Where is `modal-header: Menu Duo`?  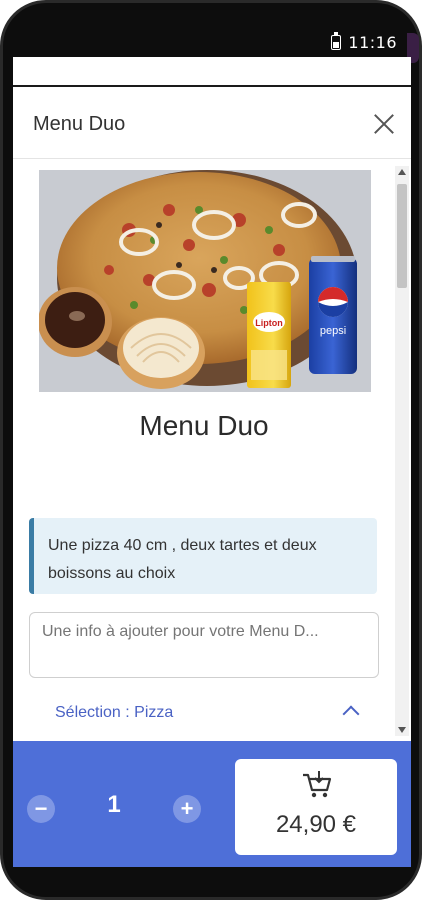 modal-header: Menu Duo is located at coordinates (212, 124).